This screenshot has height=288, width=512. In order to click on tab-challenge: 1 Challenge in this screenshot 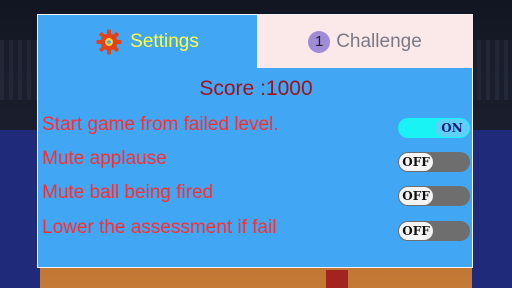, I will do `click(365, 41)`.